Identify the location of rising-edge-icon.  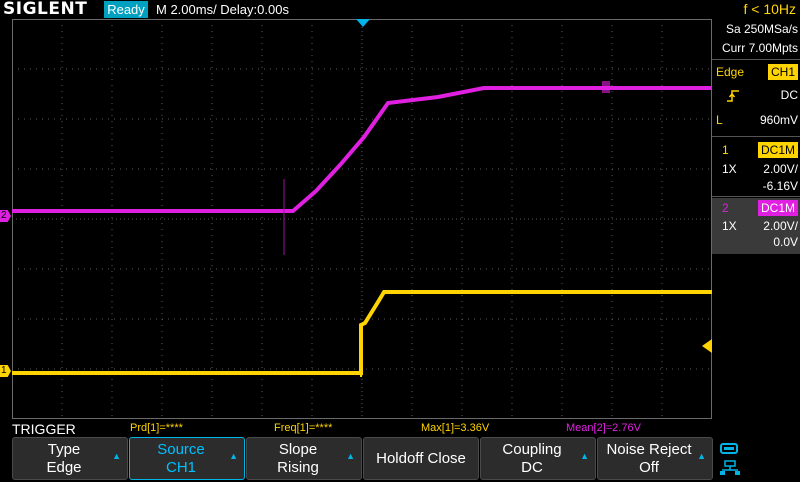
(733, 95).